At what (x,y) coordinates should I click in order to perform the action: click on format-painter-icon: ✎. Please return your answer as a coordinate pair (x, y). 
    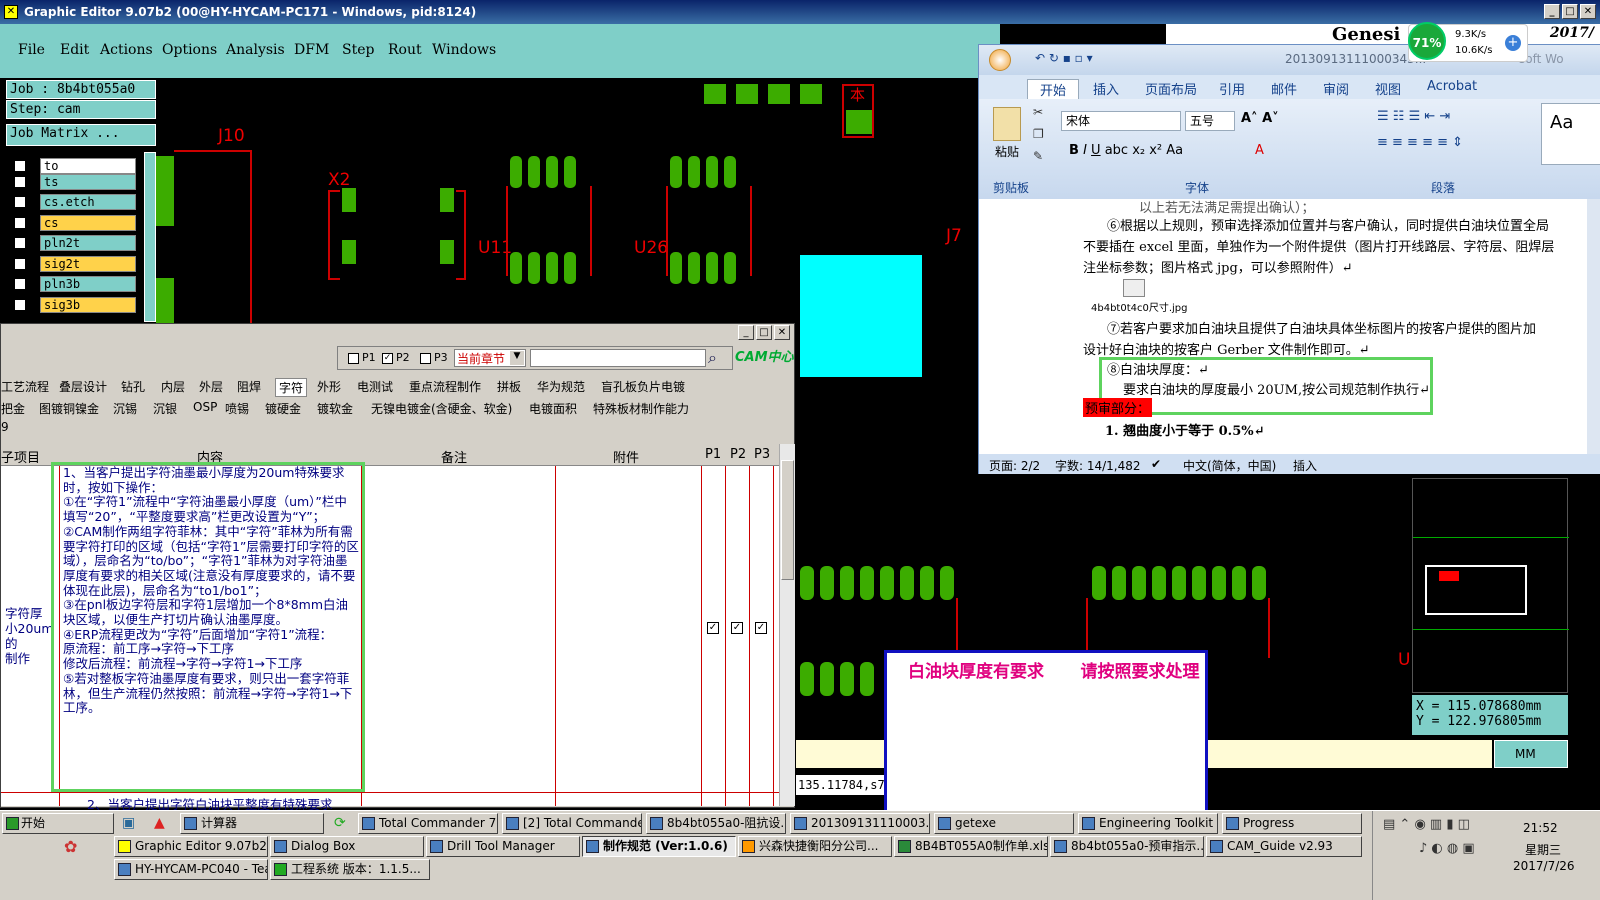
    Looking at the image, I should click on (1038, 156).